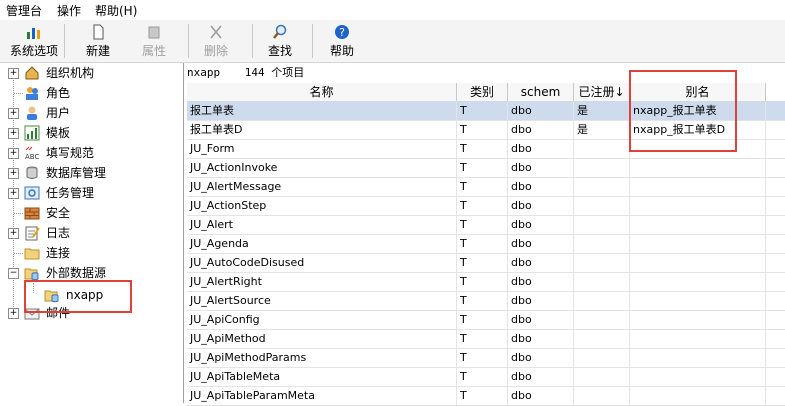 The image size is (785, 406). Describe the element at coordinates (486, 282) in the screenshot. I see `table-row: JU_AlertRight Tdbo` at that location.